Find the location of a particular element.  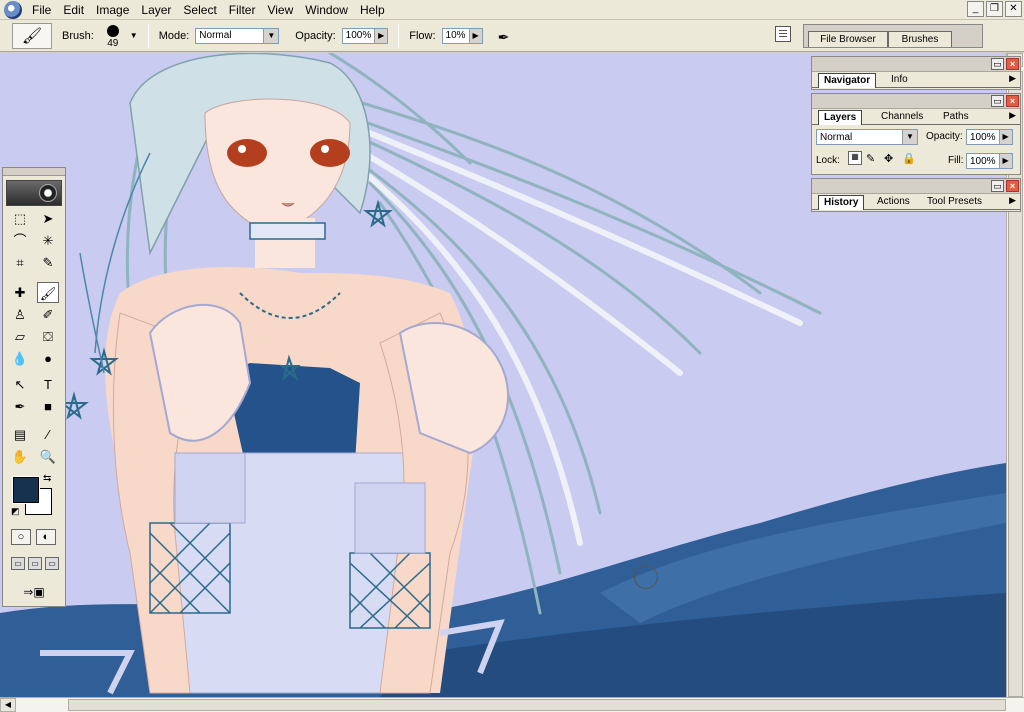

scroll-left-icon: ◀ is located at coordinates (8, 705).